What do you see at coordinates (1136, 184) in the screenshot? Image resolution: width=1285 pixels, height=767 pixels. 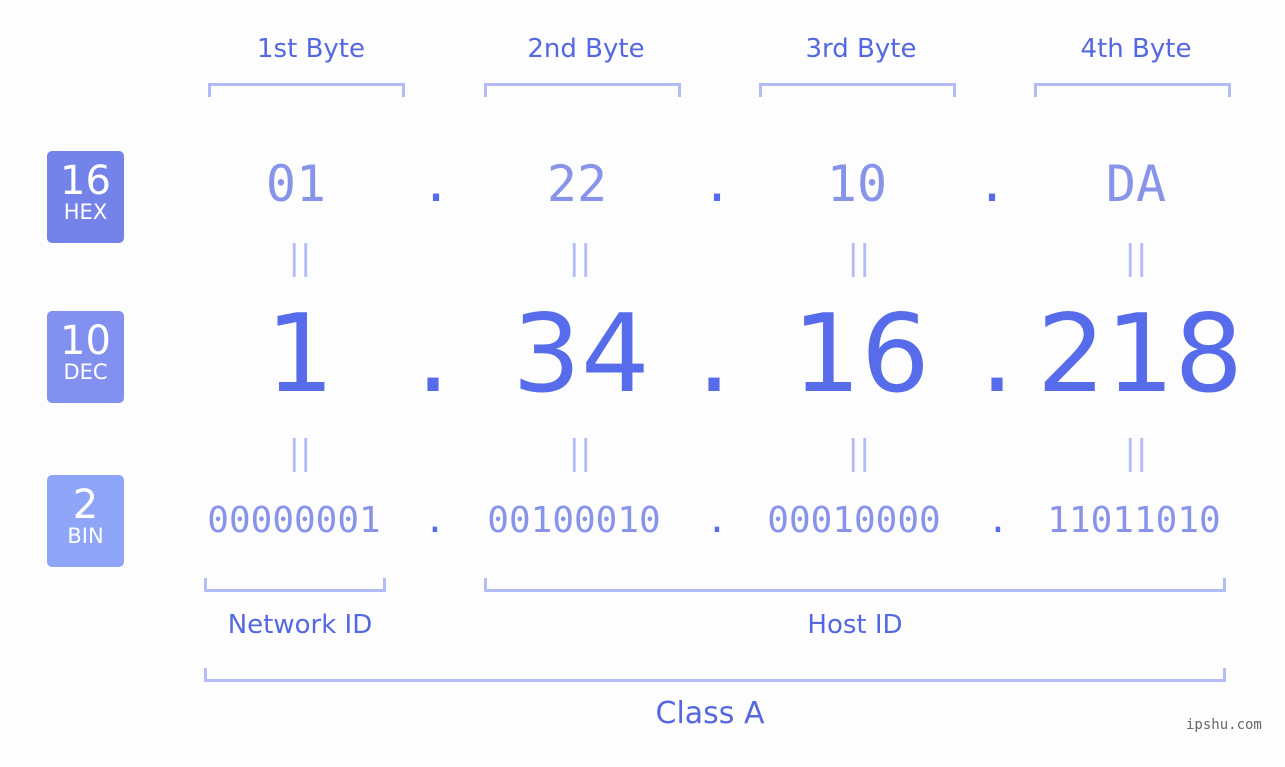 I see `hex-value-4: DA` at bounding box center [1136, 184].